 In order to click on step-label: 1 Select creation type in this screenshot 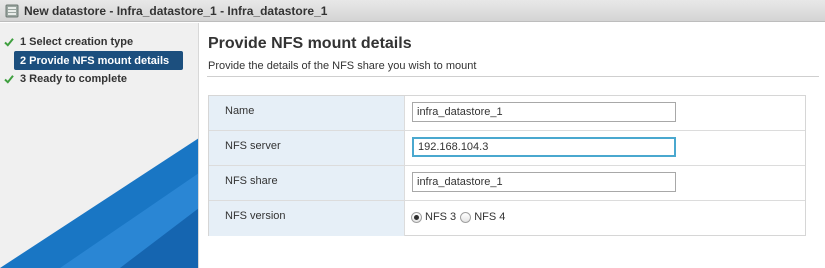, I will do `click(77, 41)`.